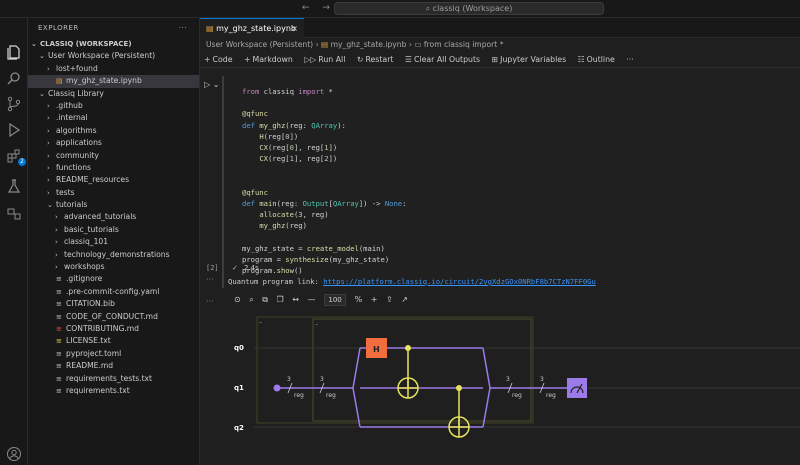 Image resolution: width=800 pixels, height=465 pixels. I want to click on tree-item: › workshops, so click(113, 267).